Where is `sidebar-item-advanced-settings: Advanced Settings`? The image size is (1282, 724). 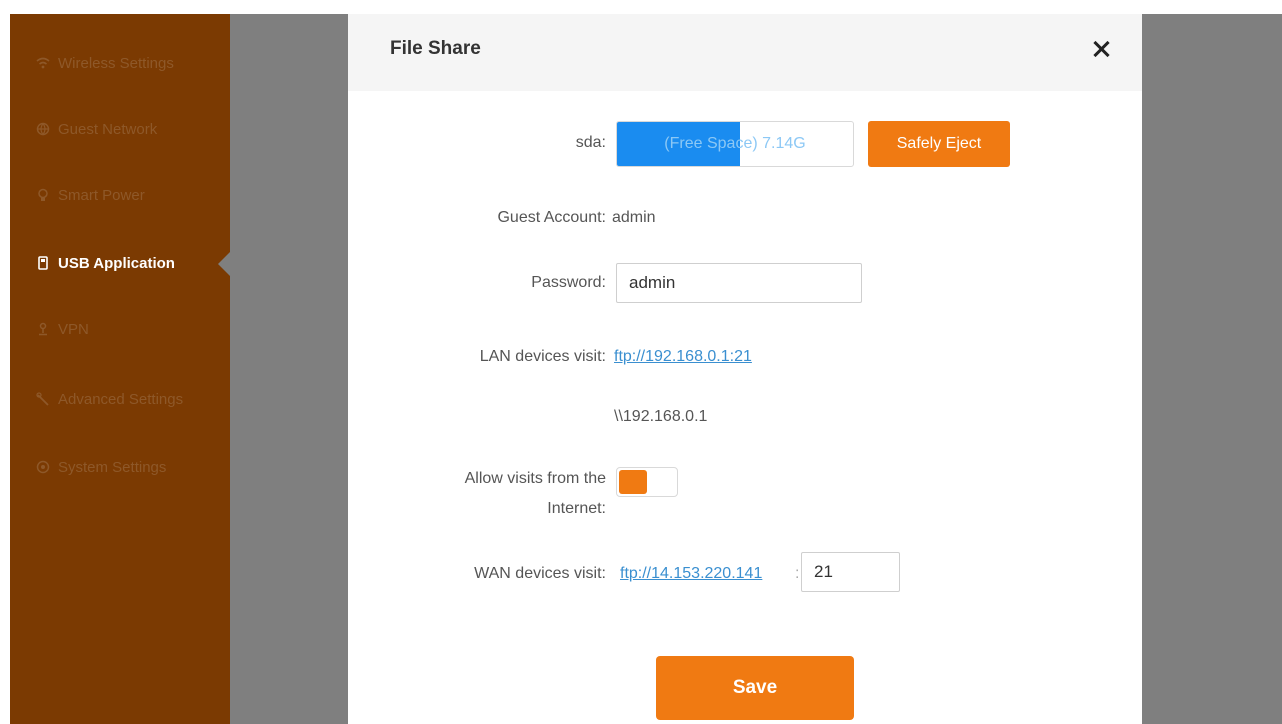 sidebar-item-advanced-settings: Advanced Settings is located at coordinates (109, 399).